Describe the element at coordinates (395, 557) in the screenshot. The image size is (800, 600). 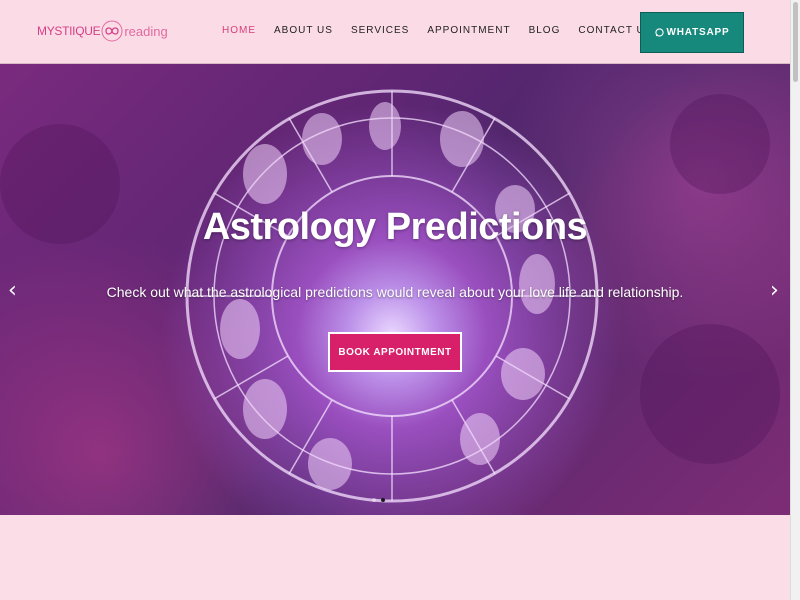
I see `content-section` at that location.